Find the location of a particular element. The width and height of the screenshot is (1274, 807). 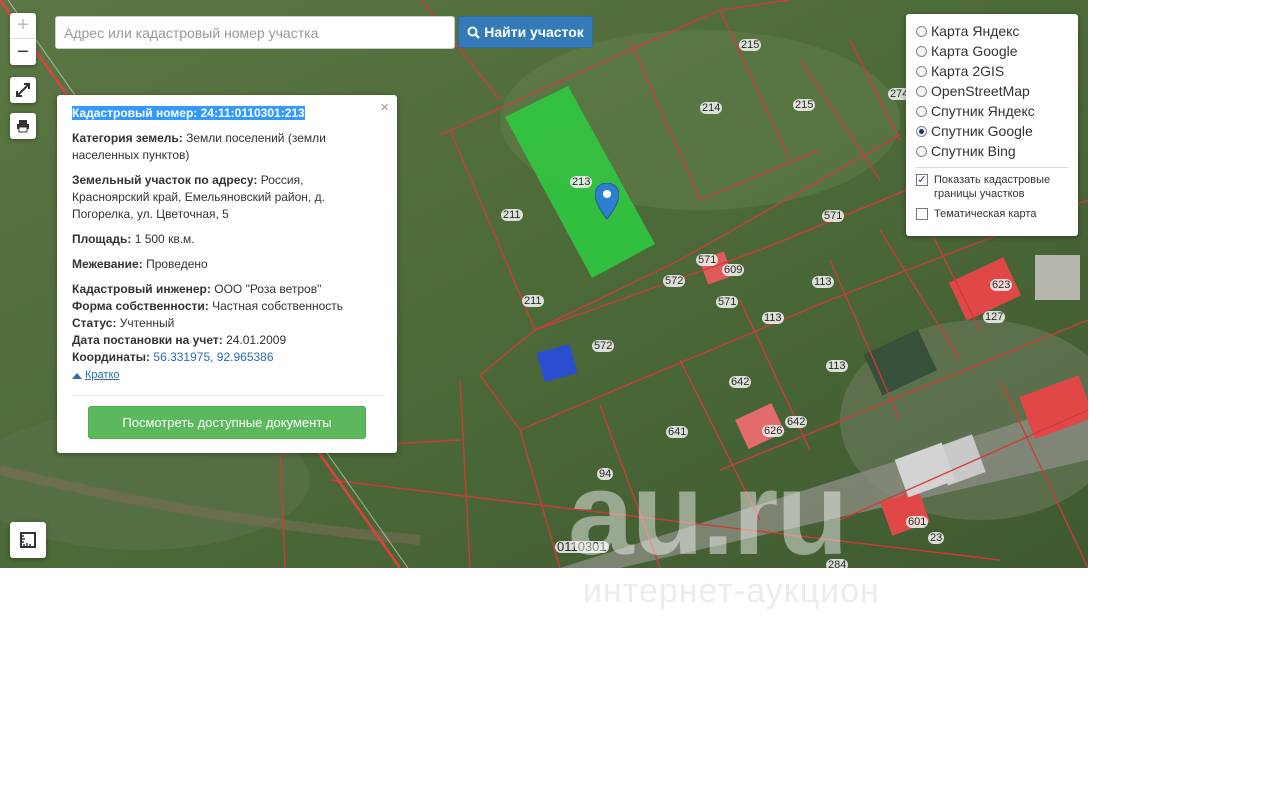

layer-option-google-satellite: Спутник Google is located at coordinates (992, 131).